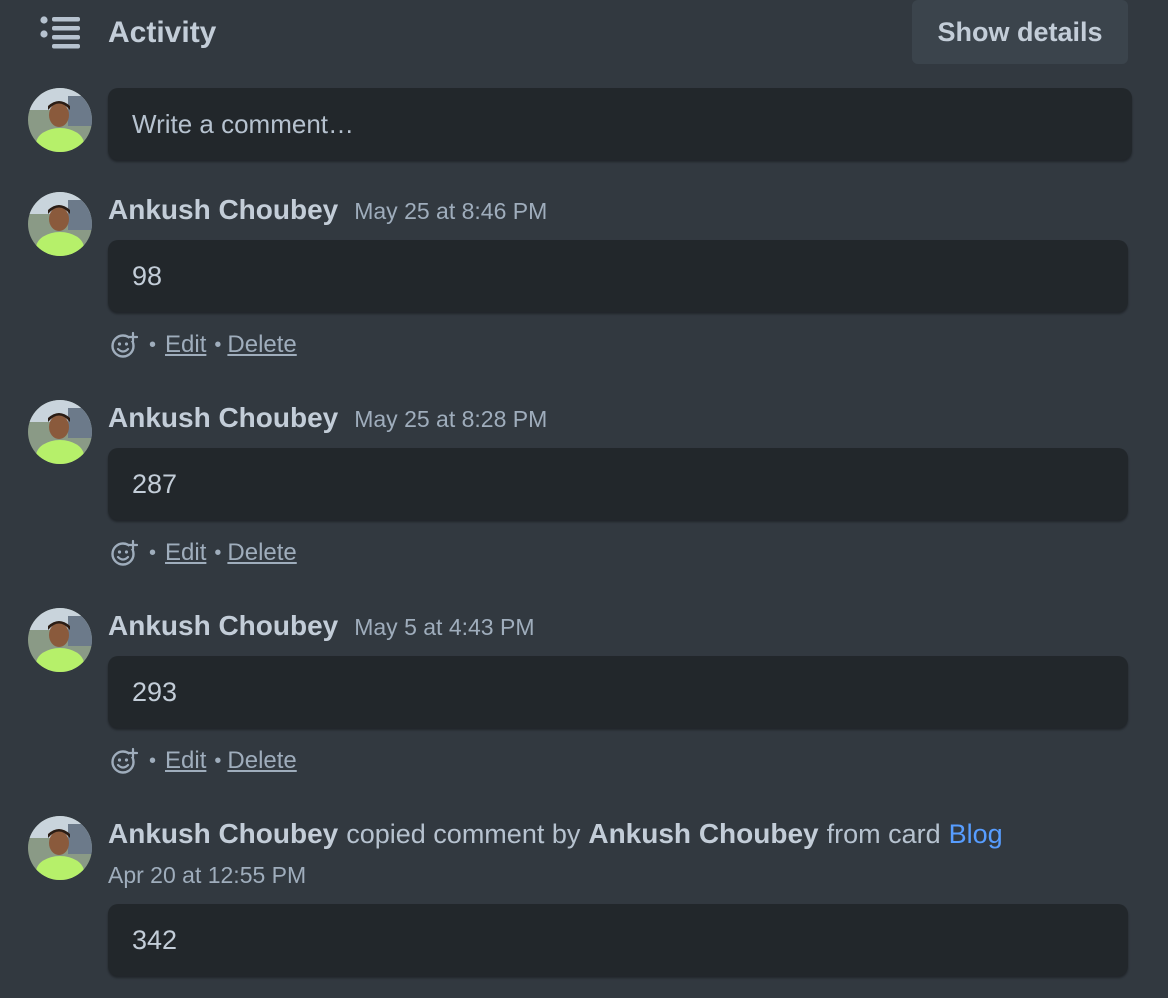 Image resolution: width=1168 pixels, height=998 pixels. I want to click on action-text: copied comment by, so click(463, 834).